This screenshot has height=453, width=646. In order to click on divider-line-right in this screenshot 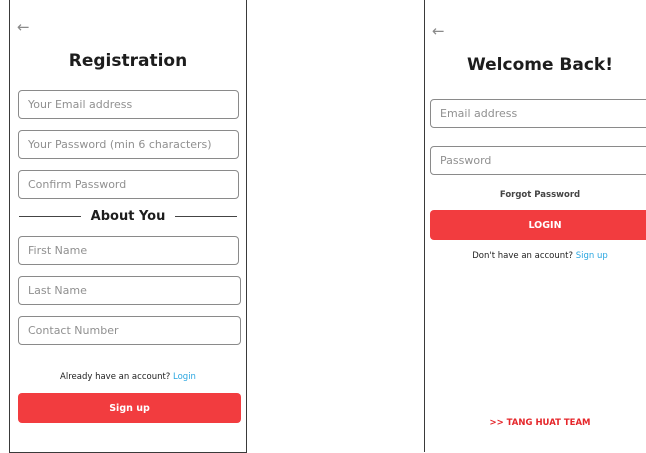, I will do `click(206, 216)`.